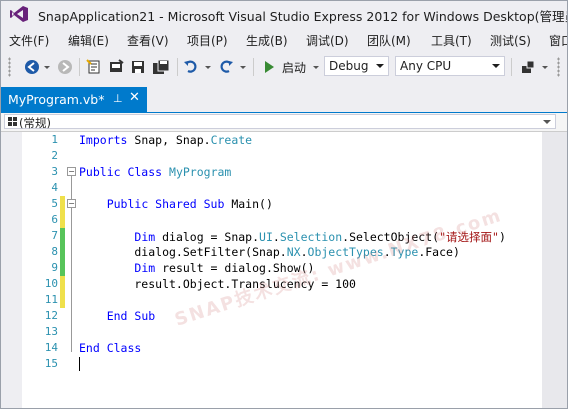 The image size is (568, 409). I want to click on line-number: 11, so click(51, 299).